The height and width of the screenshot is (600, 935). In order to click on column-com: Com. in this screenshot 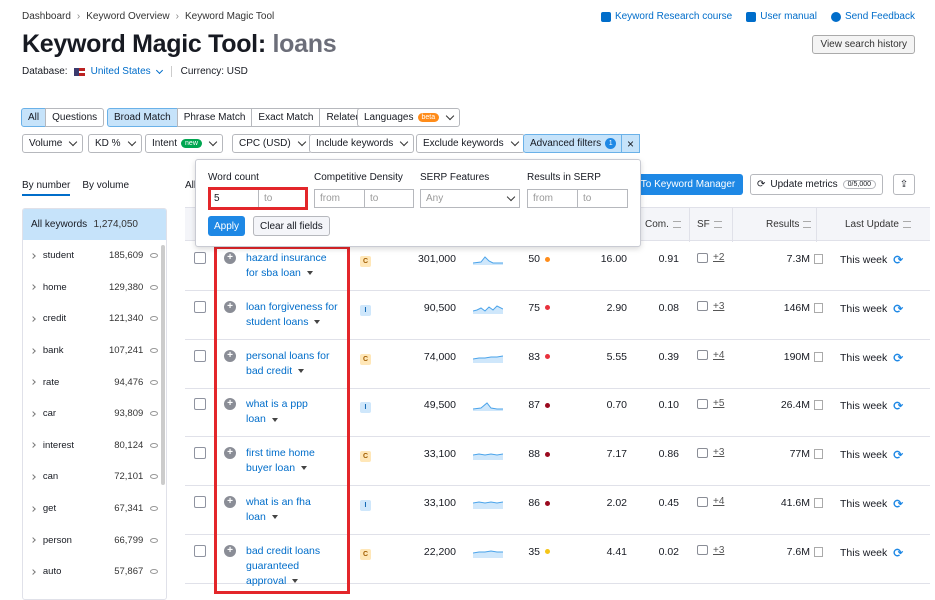, I will do `click(663, 224)`.